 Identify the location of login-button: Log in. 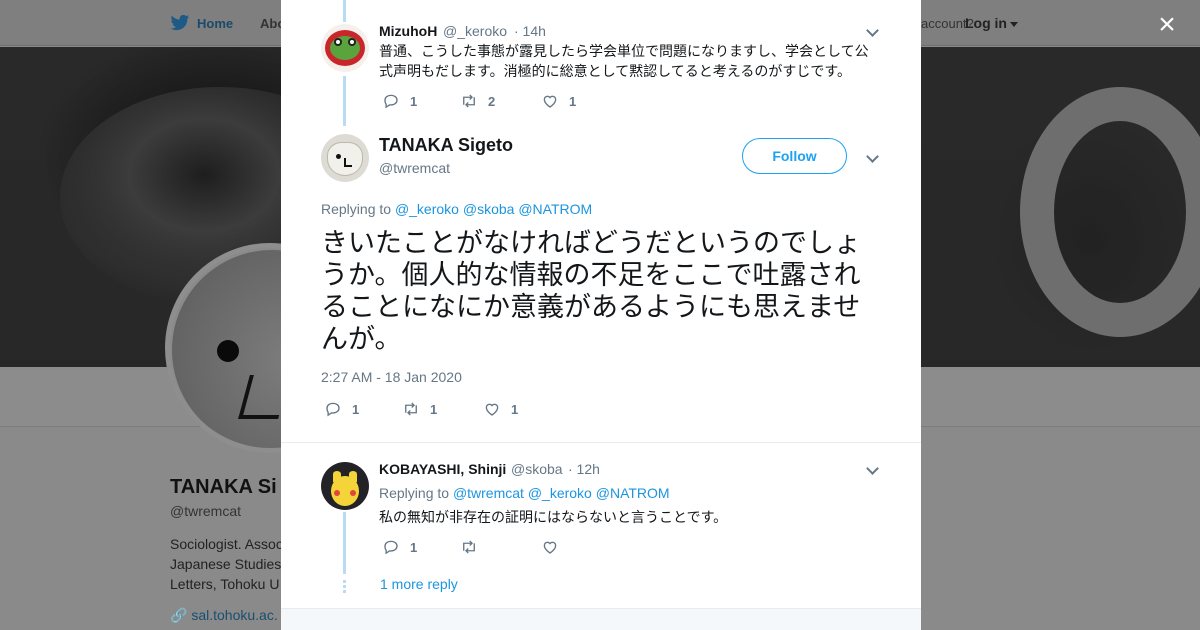
(991, 23).